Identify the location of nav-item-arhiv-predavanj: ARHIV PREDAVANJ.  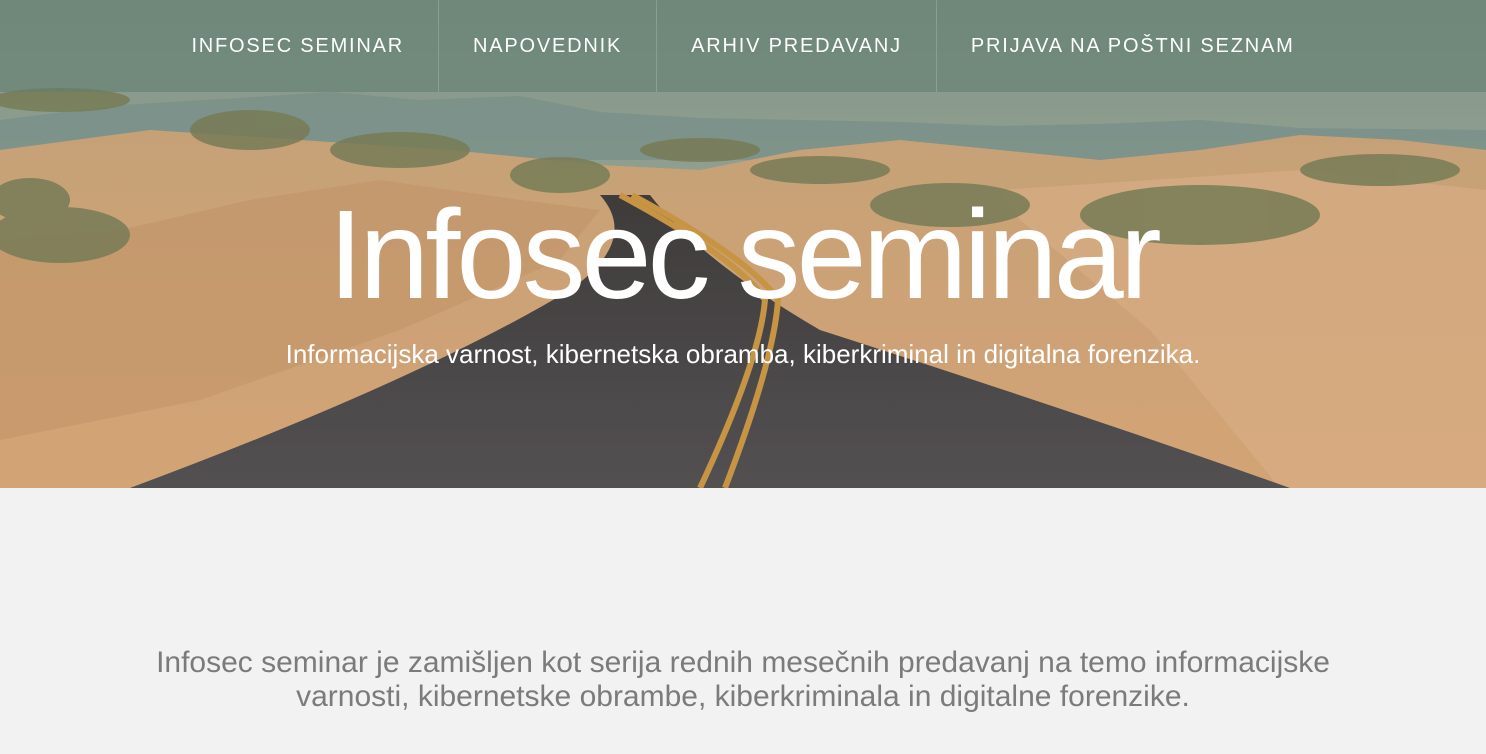
(796, 46).